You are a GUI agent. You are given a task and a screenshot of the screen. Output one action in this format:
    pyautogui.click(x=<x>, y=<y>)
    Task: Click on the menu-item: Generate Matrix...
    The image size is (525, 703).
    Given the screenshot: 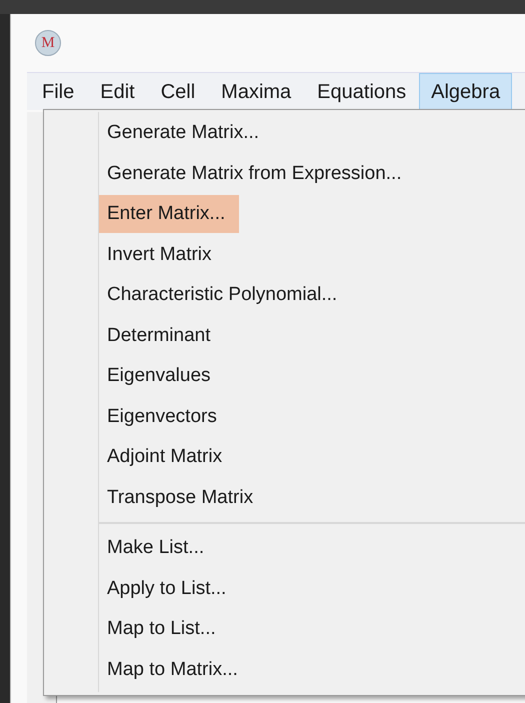 What is the action you would take?
    pyautogui.click(x=186, y=133)
    